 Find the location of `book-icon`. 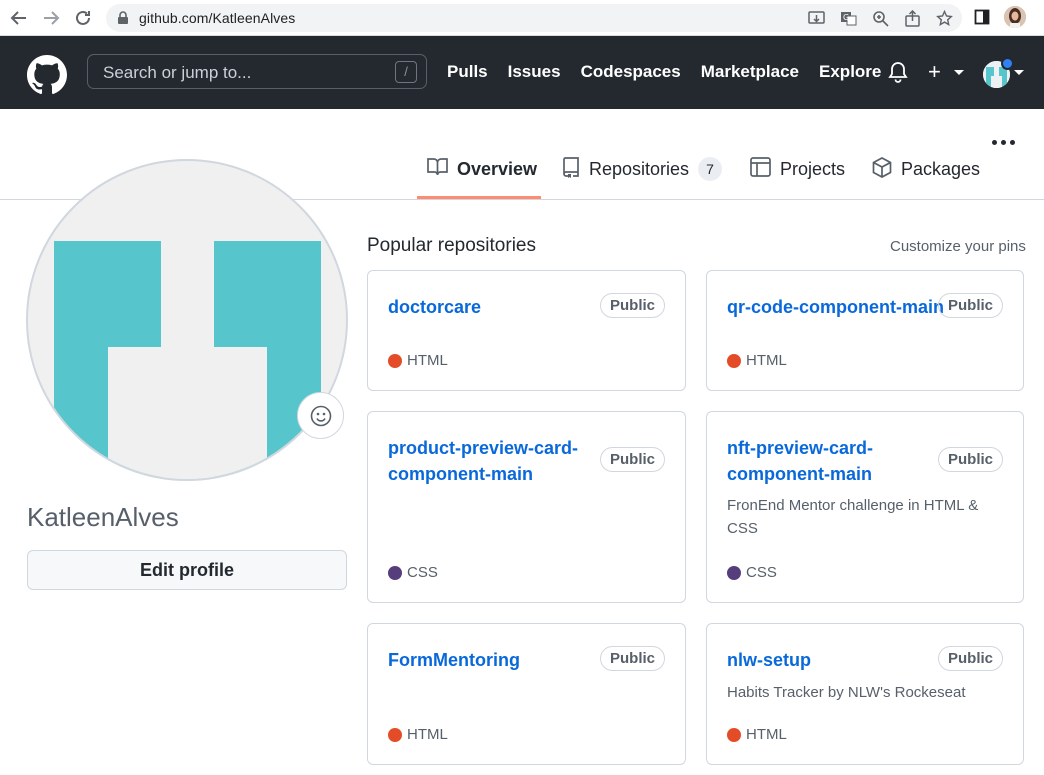

book-icon is located at coordinates (437, 169).